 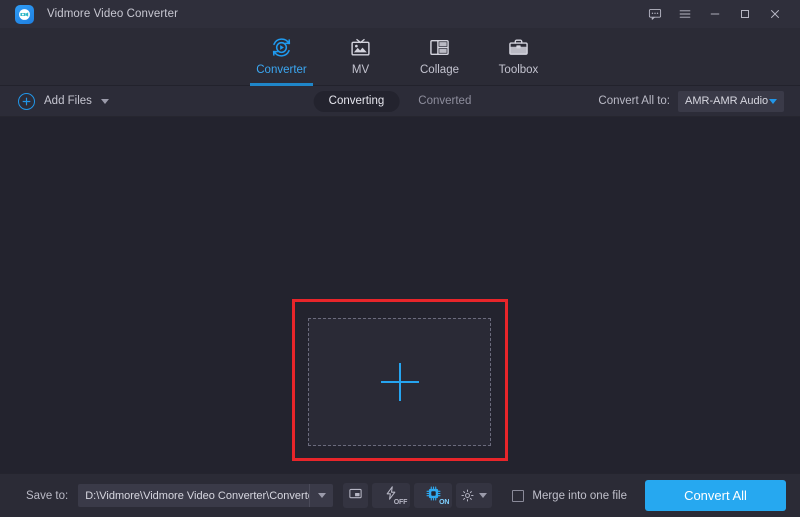 What do you see at coordinates (68, 101) in the screenshot?
I see `add-files-label: Add Files` at bounding box center [68, 101].